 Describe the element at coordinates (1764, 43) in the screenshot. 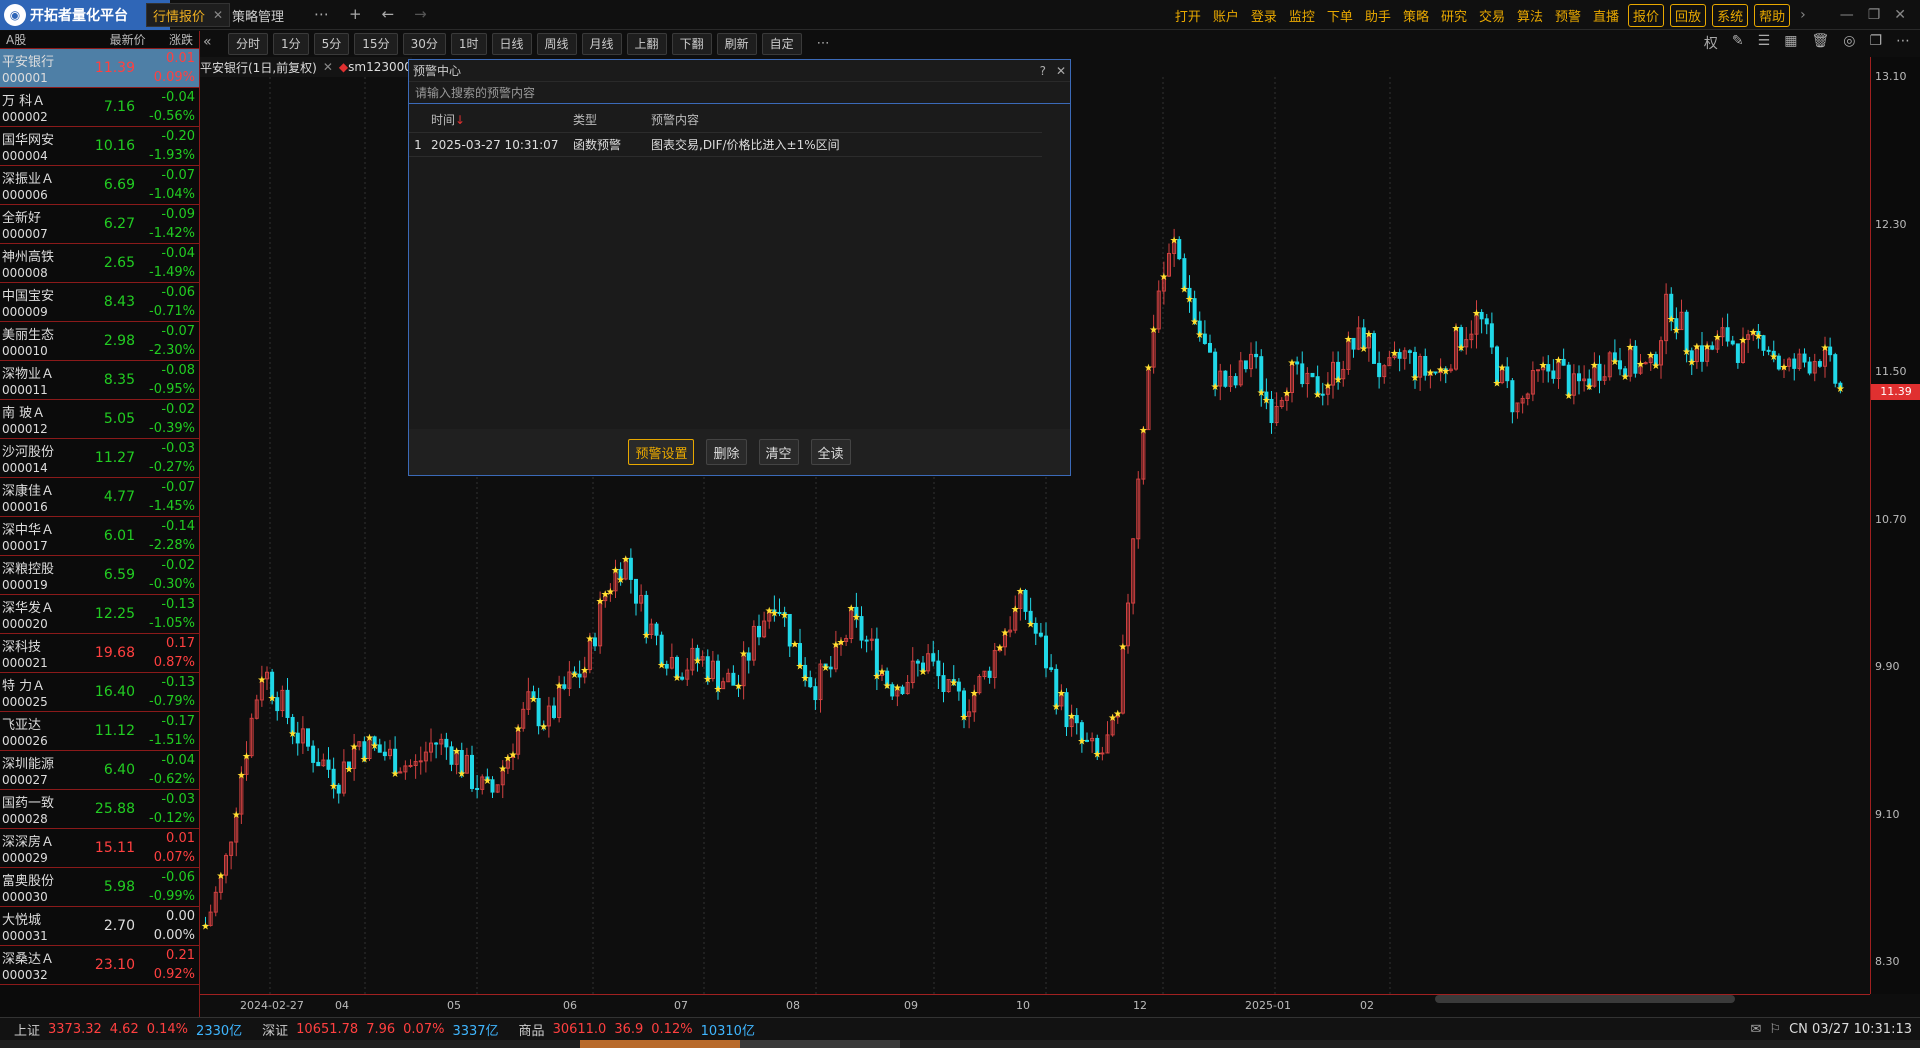

I see `settings-sliders-icon: ☰` at that location.